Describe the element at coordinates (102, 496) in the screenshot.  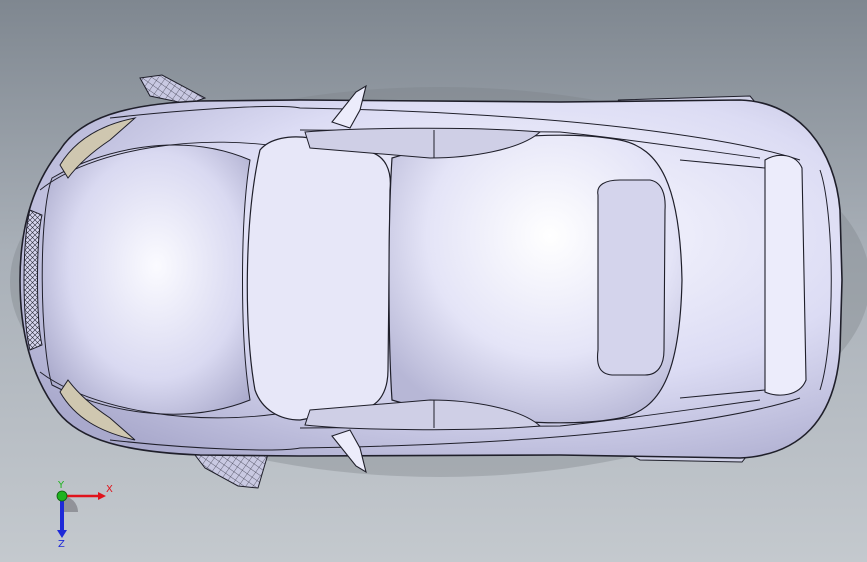
I see `x-axis-arrowhead` at that location.